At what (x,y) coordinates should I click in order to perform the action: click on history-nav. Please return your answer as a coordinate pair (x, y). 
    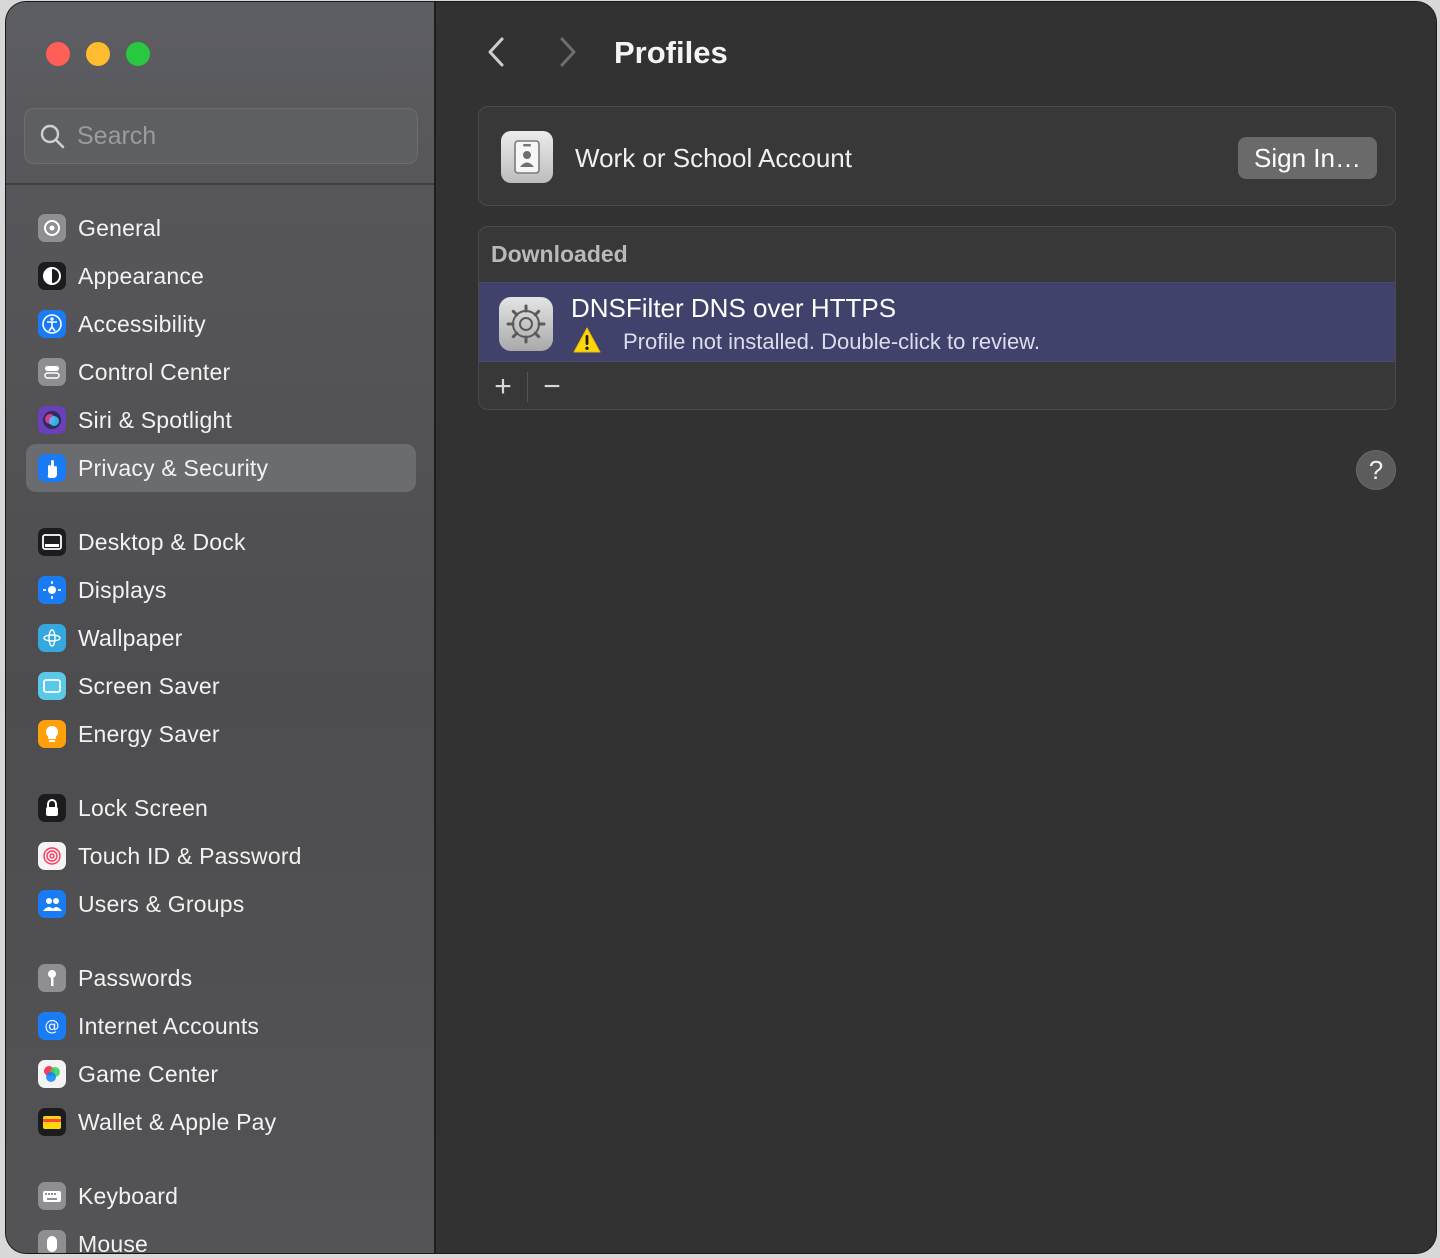
    Looking at the image, I should click on (532, 52).